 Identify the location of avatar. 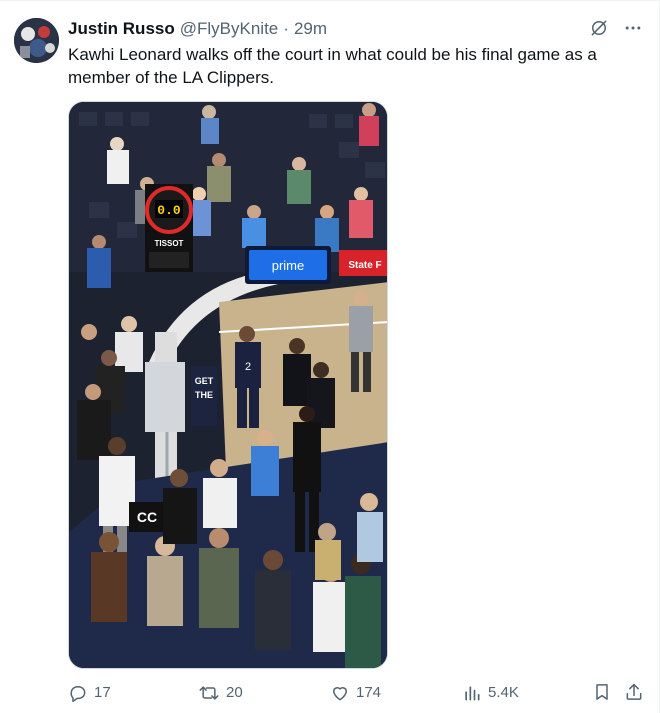
(36, 40).